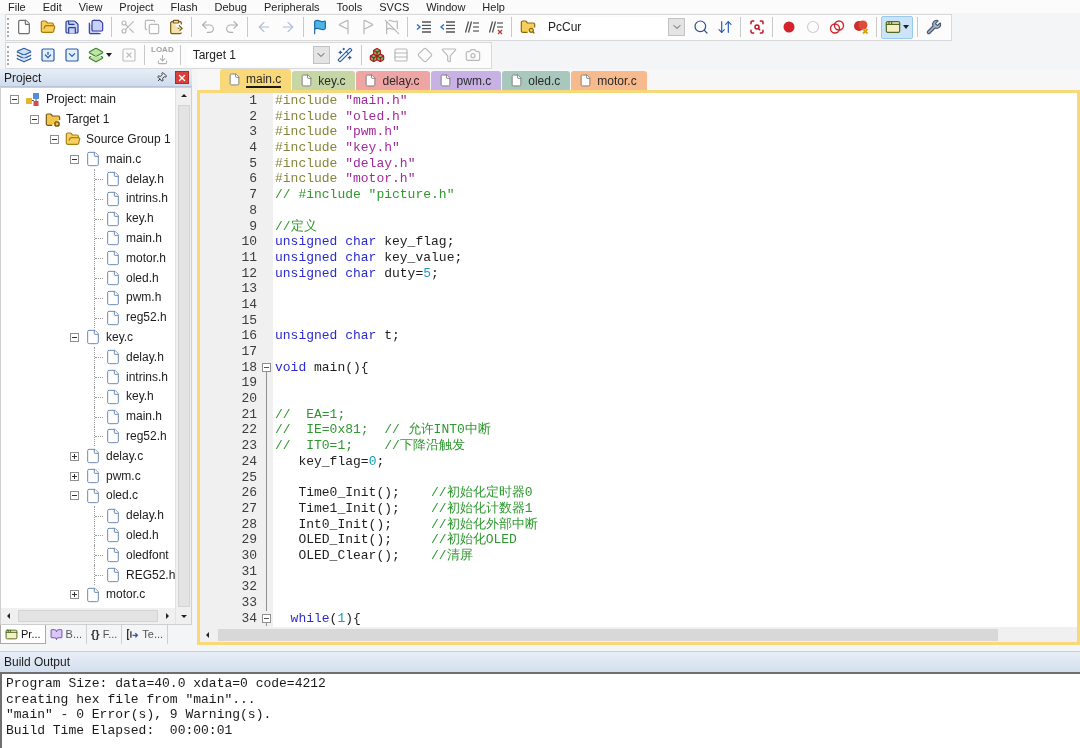 This screenshot has width=1080, height=748. What do you see at coordinates (256, 79) in the screenshot?
I see `file-tab: main.c` at bounding box center [256, 79].